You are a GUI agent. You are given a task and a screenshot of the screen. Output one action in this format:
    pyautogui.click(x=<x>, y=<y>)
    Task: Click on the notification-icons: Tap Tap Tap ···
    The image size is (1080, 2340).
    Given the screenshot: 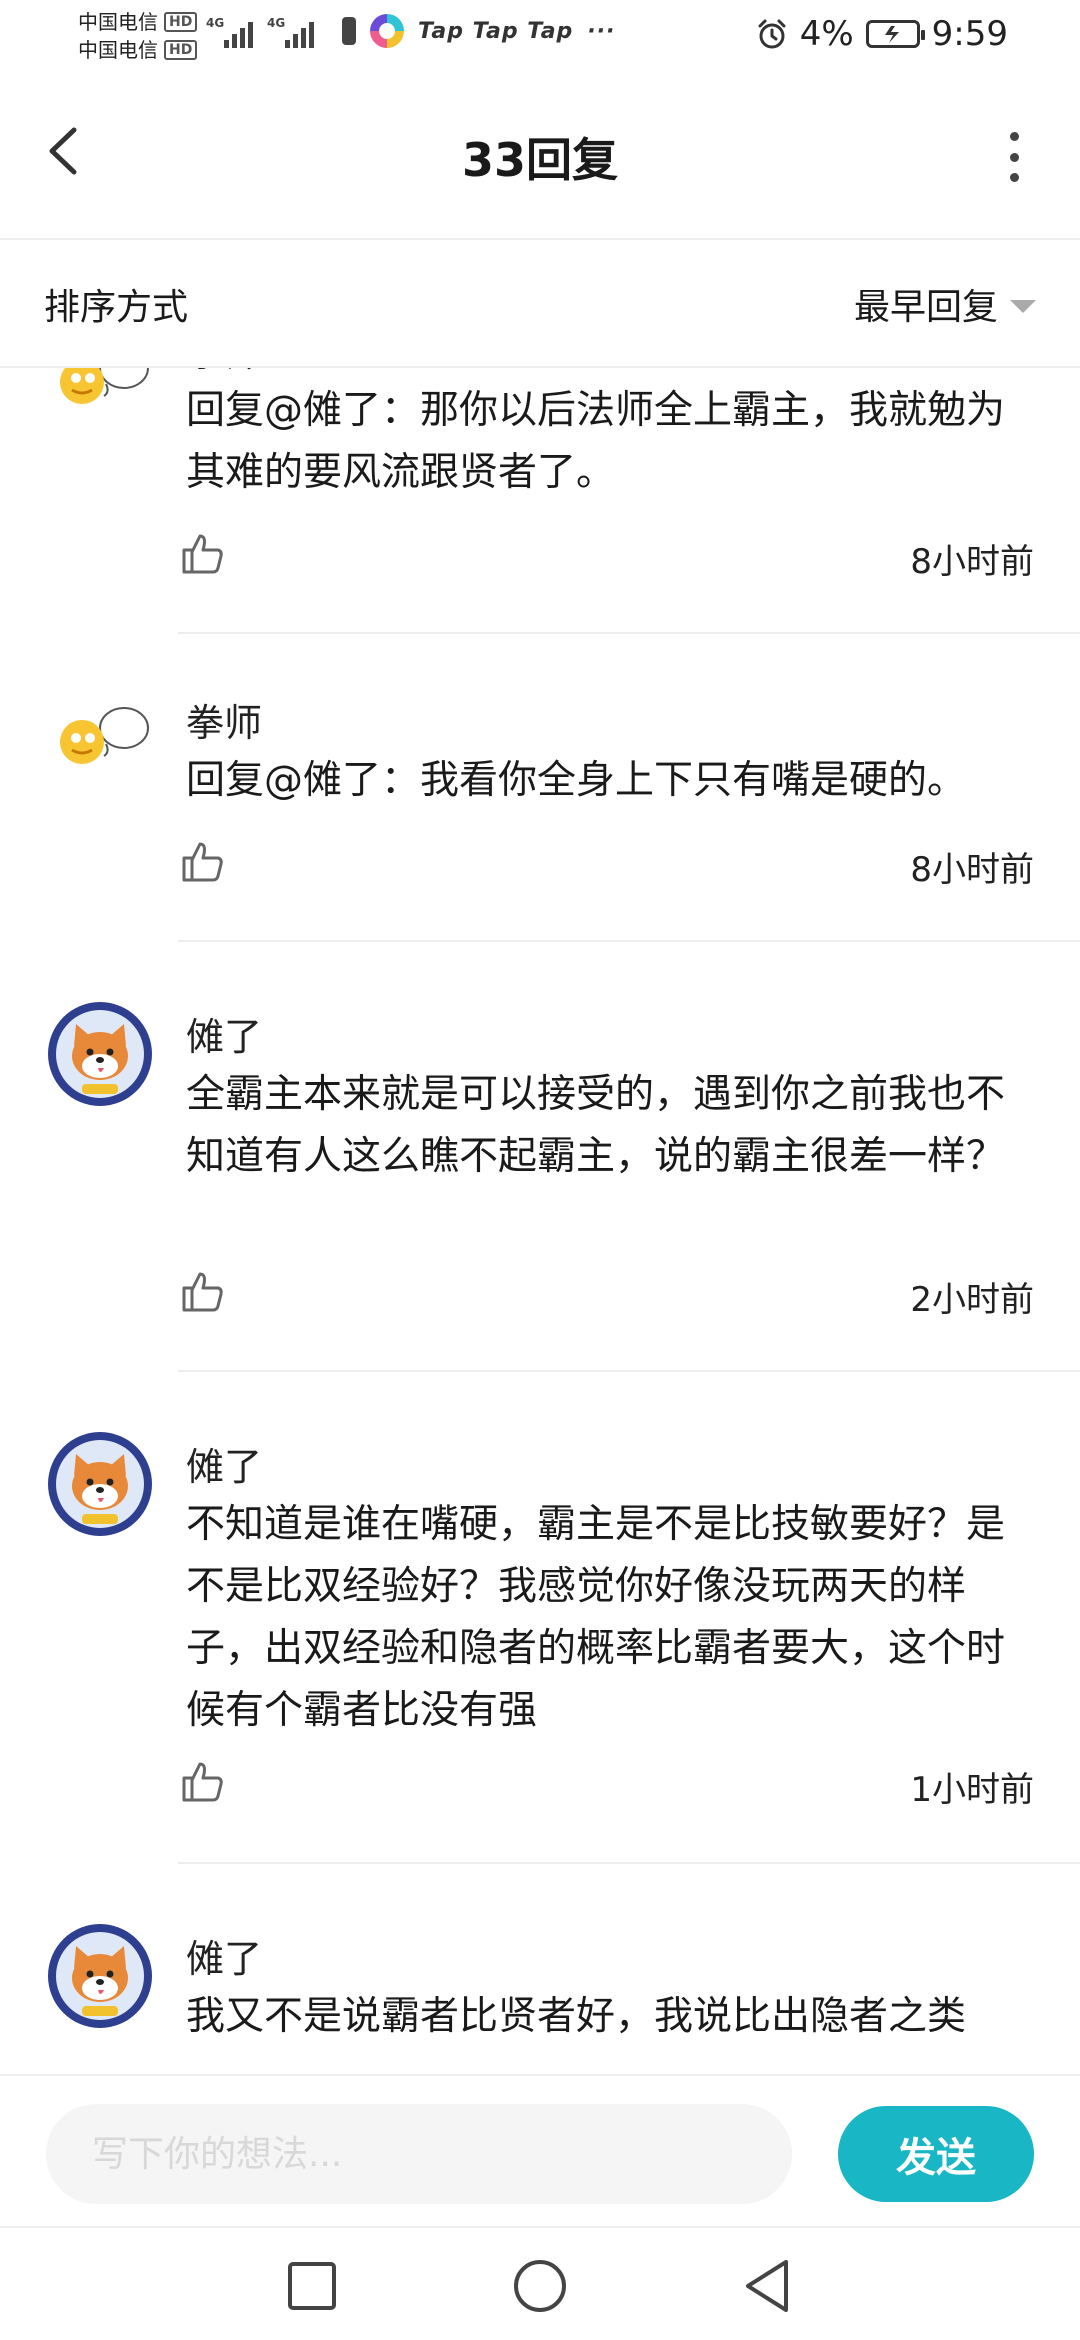 What is the action you would take?
    pyautogui.click(x=478, y=31)
    